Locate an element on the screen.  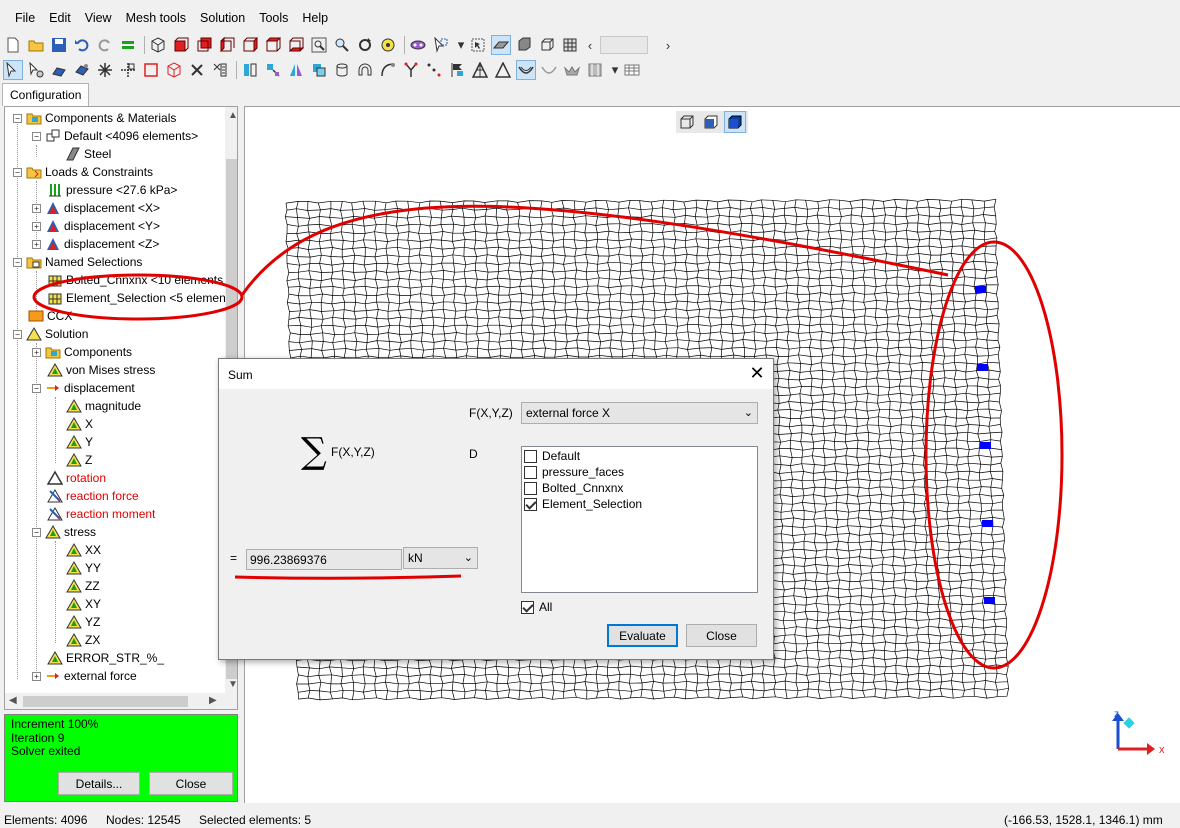
tree-node-stress: − stress is located at coordinates (64, 532).